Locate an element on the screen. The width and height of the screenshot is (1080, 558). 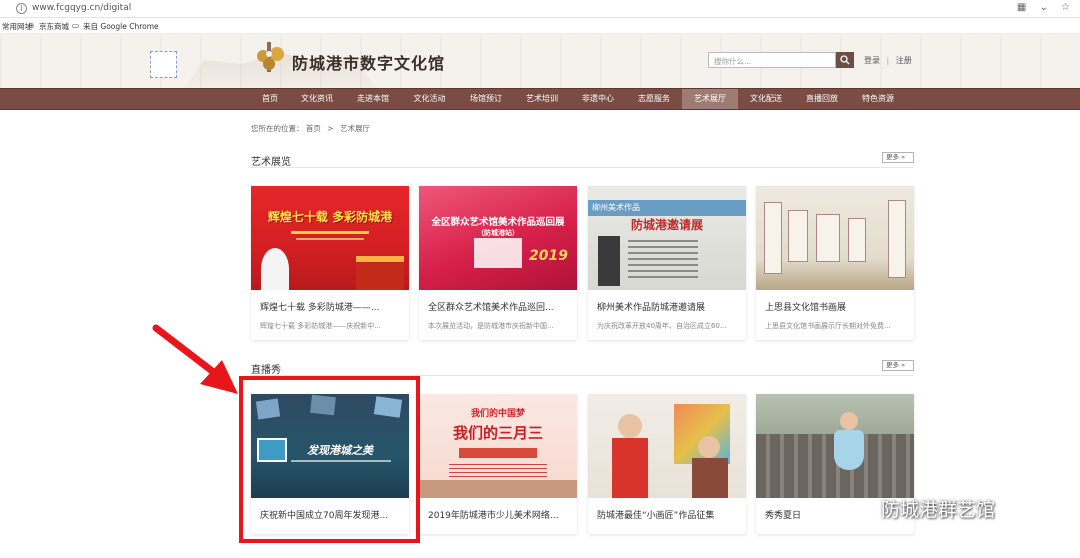
site-title: 防城港市数字文化馆 is located at coordinates (368, 62).